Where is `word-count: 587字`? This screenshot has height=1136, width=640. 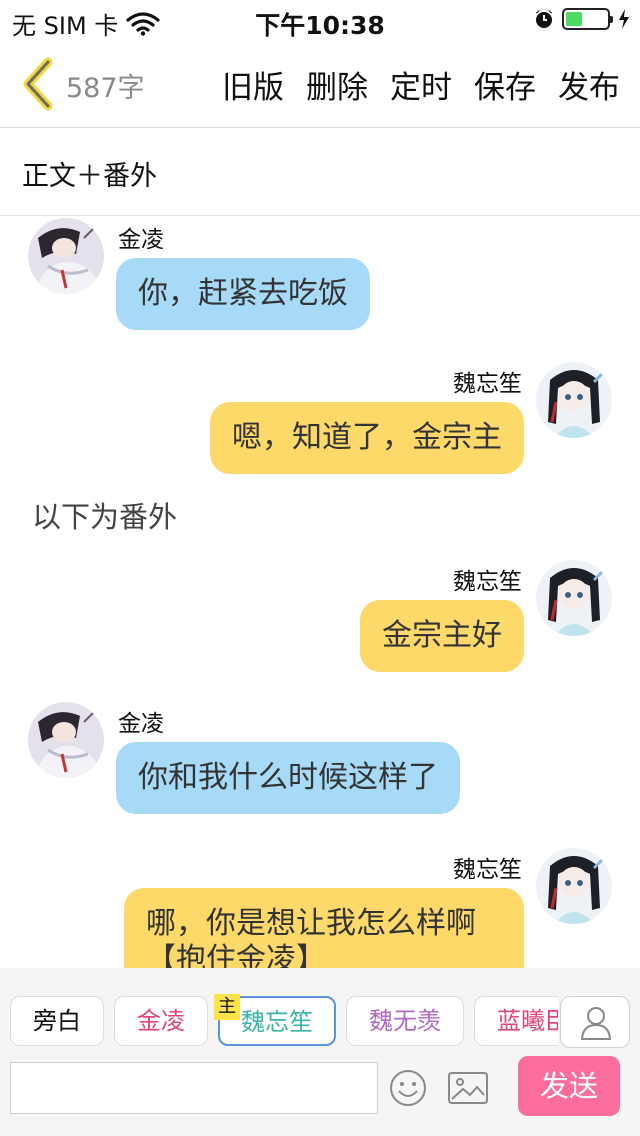 word-count: 587字 is located at coordinates (105, 88).